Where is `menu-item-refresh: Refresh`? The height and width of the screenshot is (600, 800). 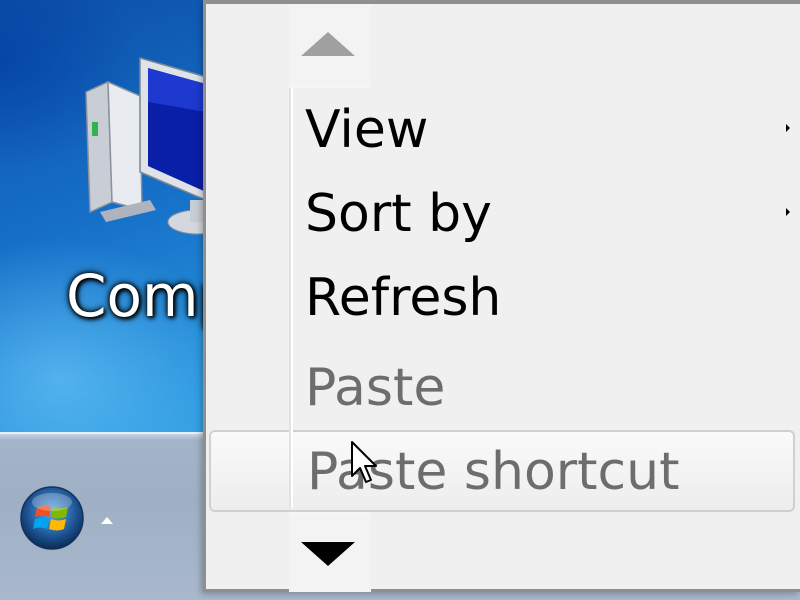
menu-item-refresh: Refresh is located at coordinates (501, 297).